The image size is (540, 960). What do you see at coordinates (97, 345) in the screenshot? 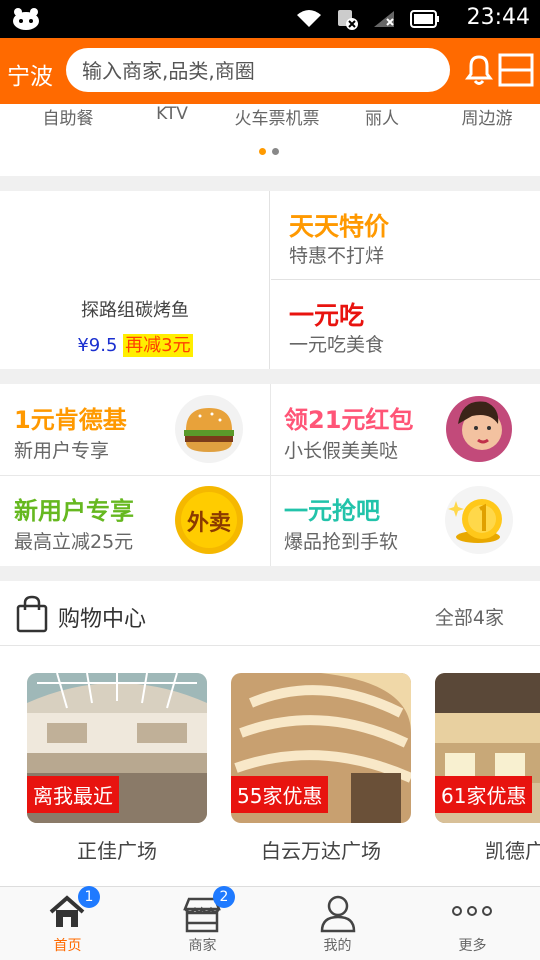
I see `deal-price: ¥9.5` at bounding box center [97, 345].